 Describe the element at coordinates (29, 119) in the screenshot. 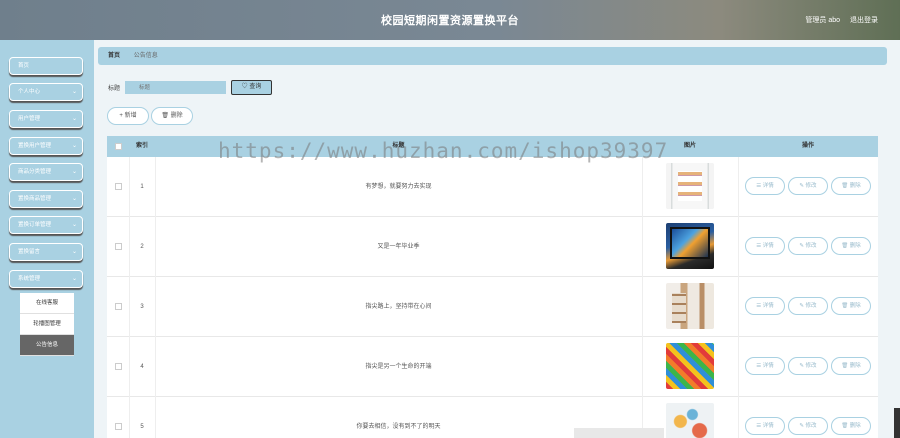

I see `sidebar-item-label: 用户管理` at that location.